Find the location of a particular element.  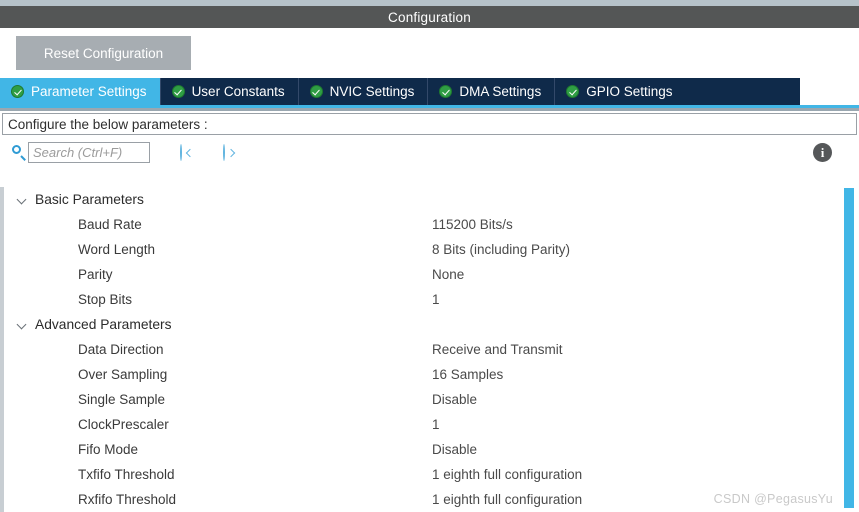

tab-gpio-settings: GPIO Settings is located at coordinates (619, 91).